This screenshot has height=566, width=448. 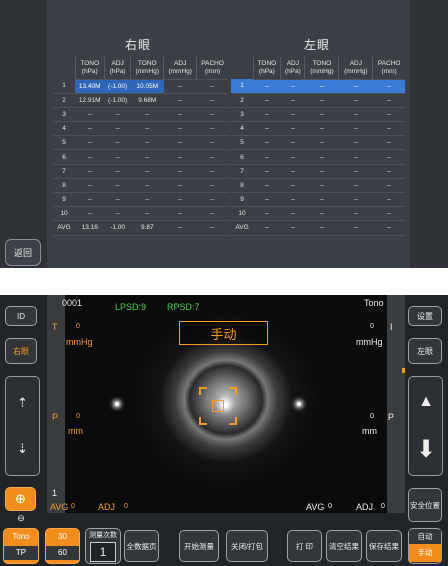 I want to click on tono-tp-toggle: Tono TP, so click(x=21, y=546).